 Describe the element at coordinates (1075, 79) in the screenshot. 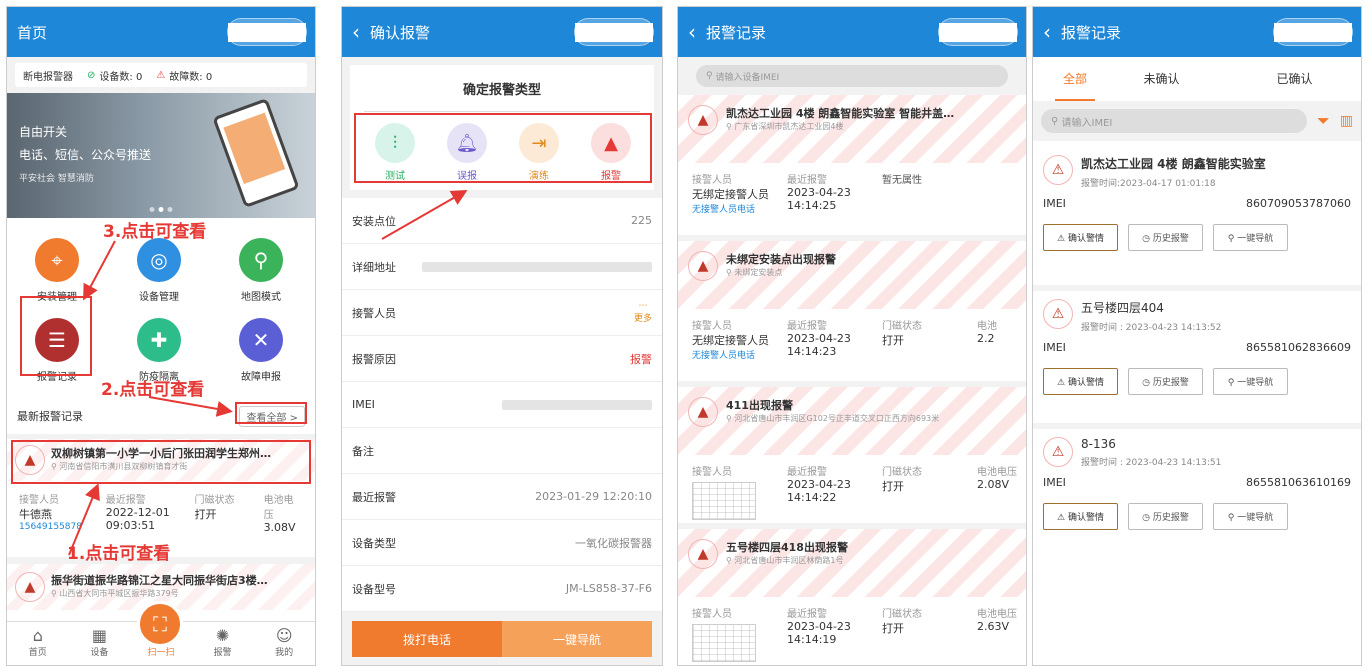

I see `tab-all: 全部` at that location.